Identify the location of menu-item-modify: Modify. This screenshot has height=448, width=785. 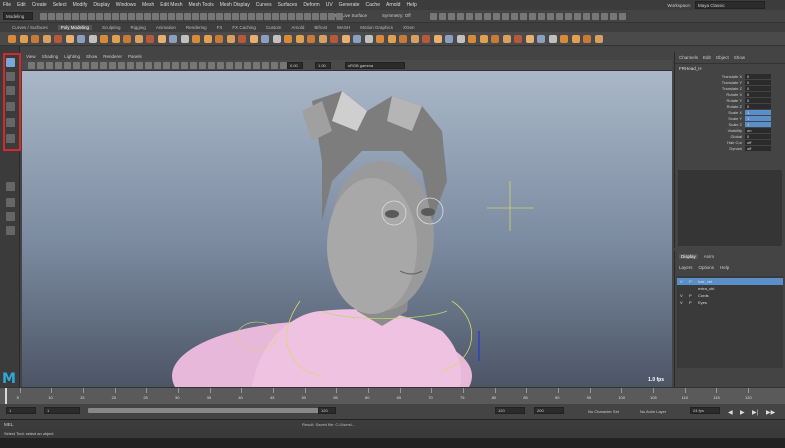
(80, 5).